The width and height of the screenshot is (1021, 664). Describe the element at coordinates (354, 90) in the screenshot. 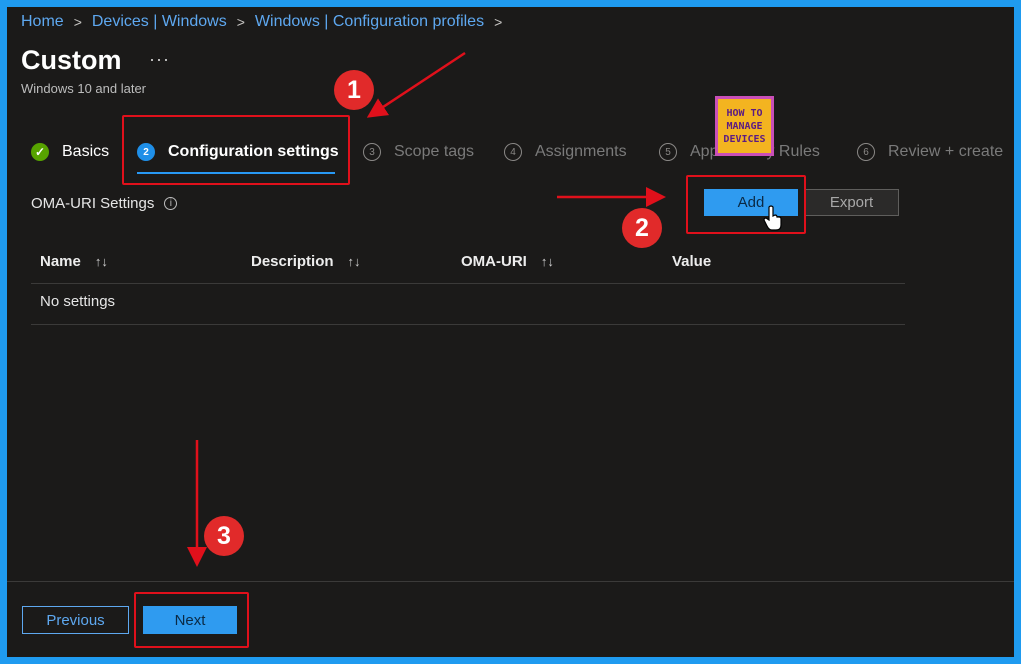

I see `step-badge-1: 1` at that location.